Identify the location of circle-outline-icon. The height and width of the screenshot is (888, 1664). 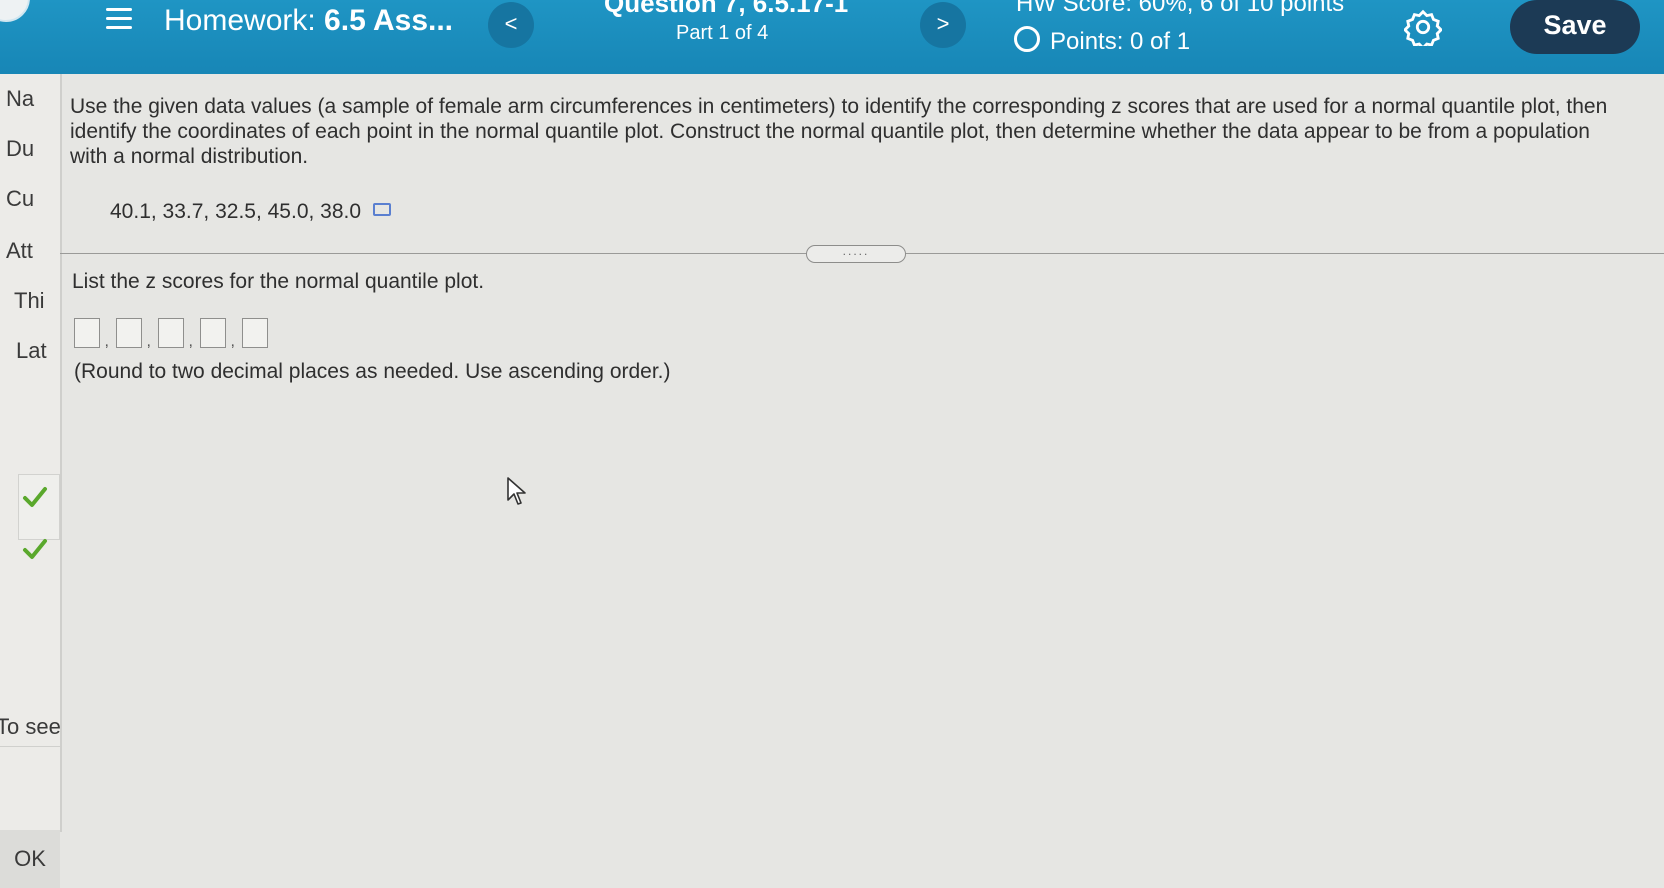
(1027, 39).